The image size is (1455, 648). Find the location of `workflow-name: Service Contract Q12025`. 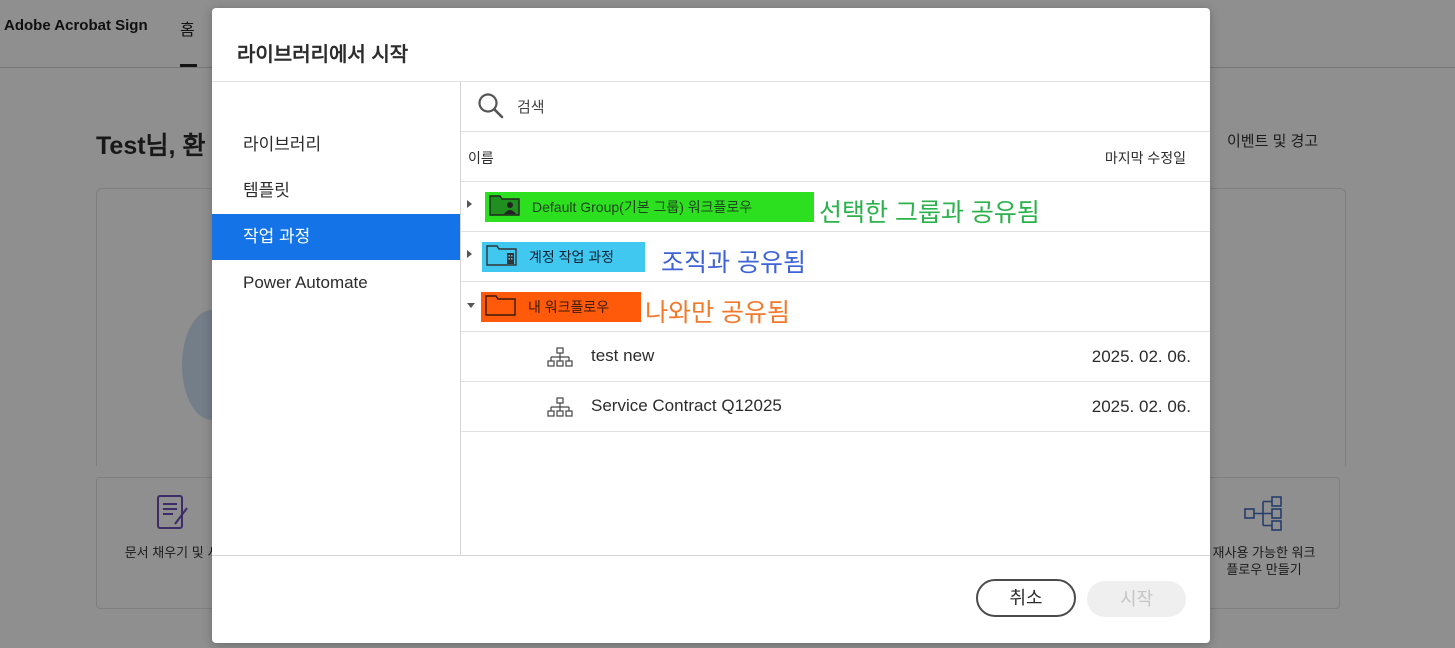

workflow-name: Service Contract Q12025 is located at coordinates (686, 405).